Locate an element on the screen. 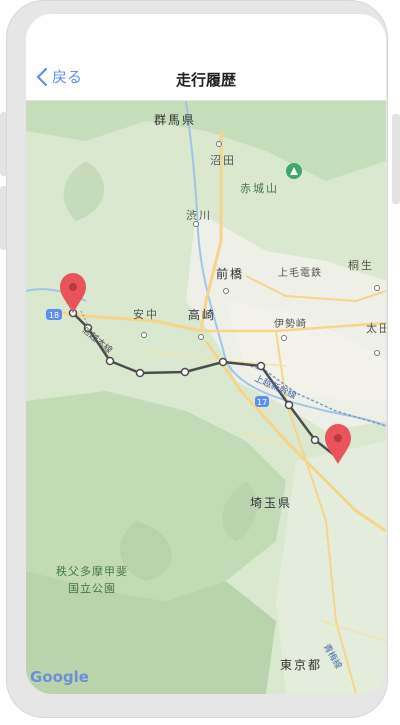 This screenshot has width=400, height=725. label-kamimo: 上毛電鉄 is located at coordinates (300, 273).